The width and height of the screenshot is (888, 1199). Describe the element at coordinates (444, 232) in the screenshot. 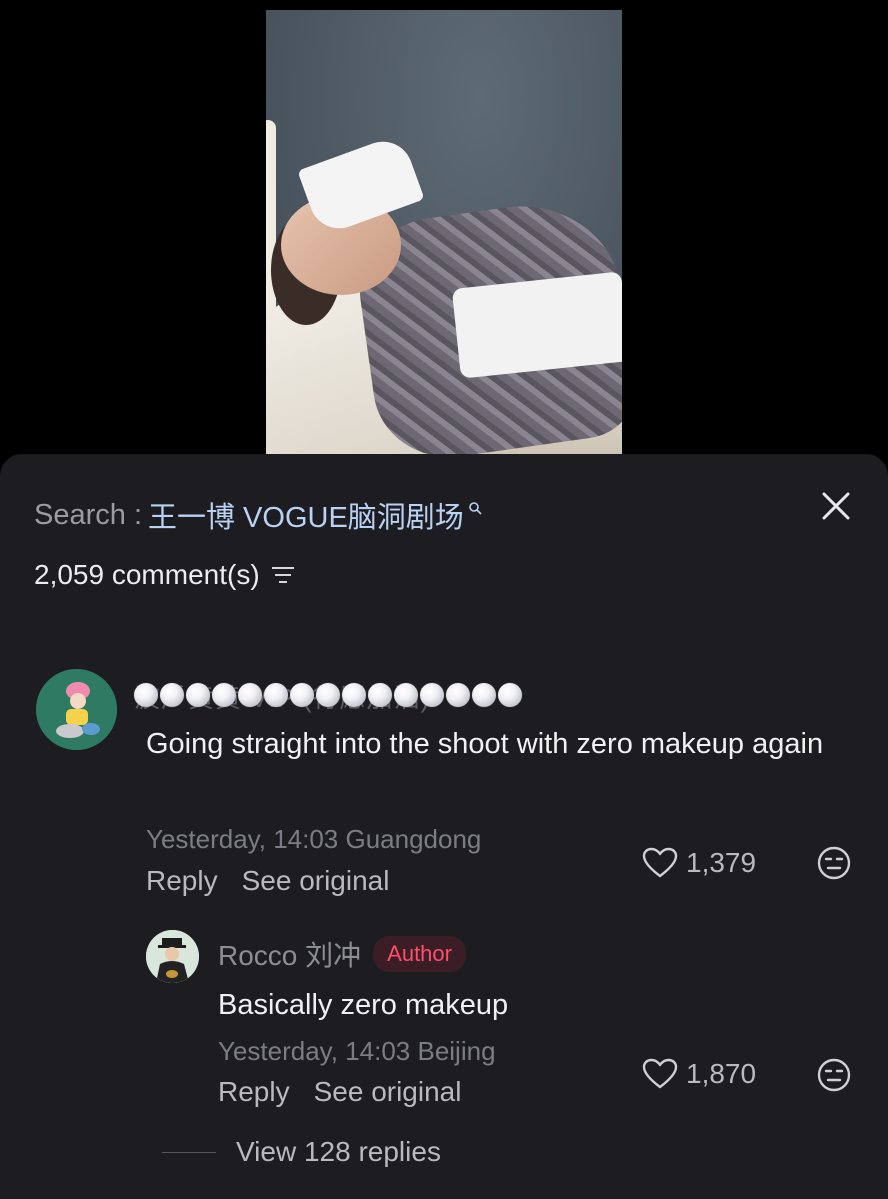

I see `video-preview` at that location.